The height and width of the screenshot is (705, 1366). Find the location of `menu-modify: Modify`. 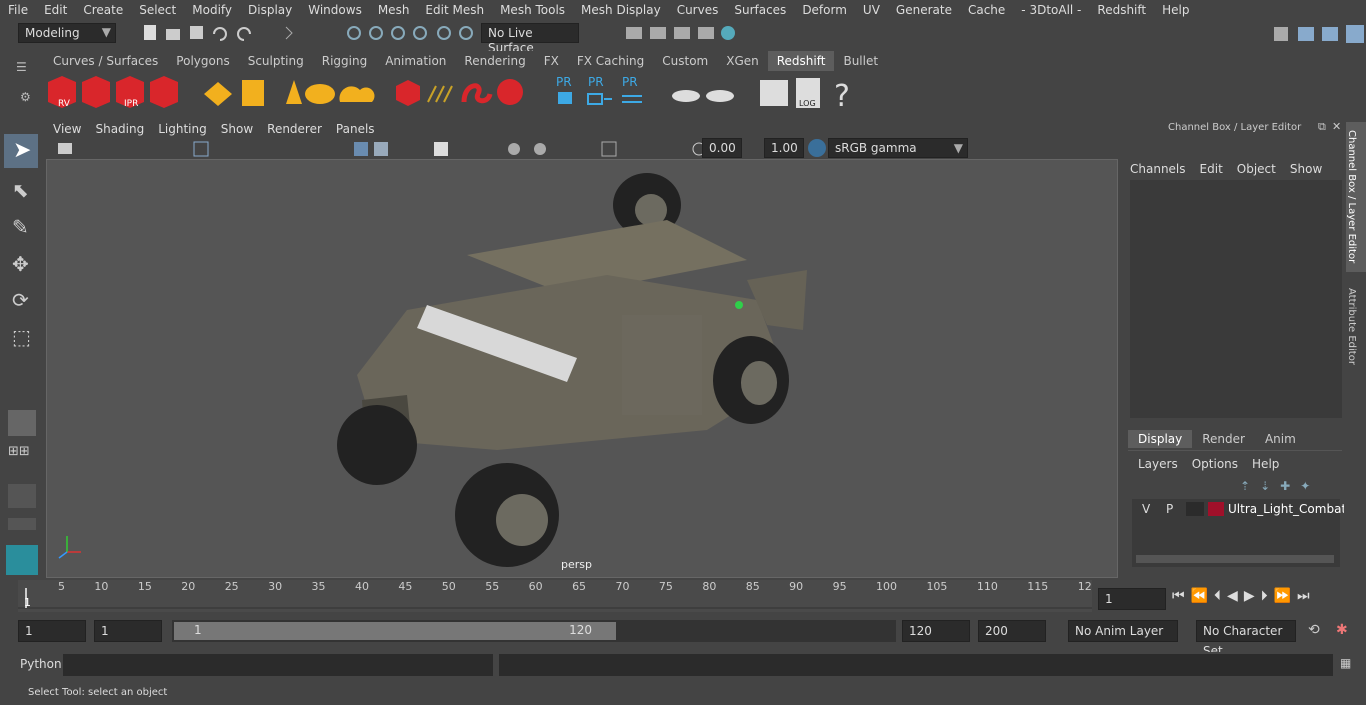

menu-modify: Modify is located at coordinates (212, 10).